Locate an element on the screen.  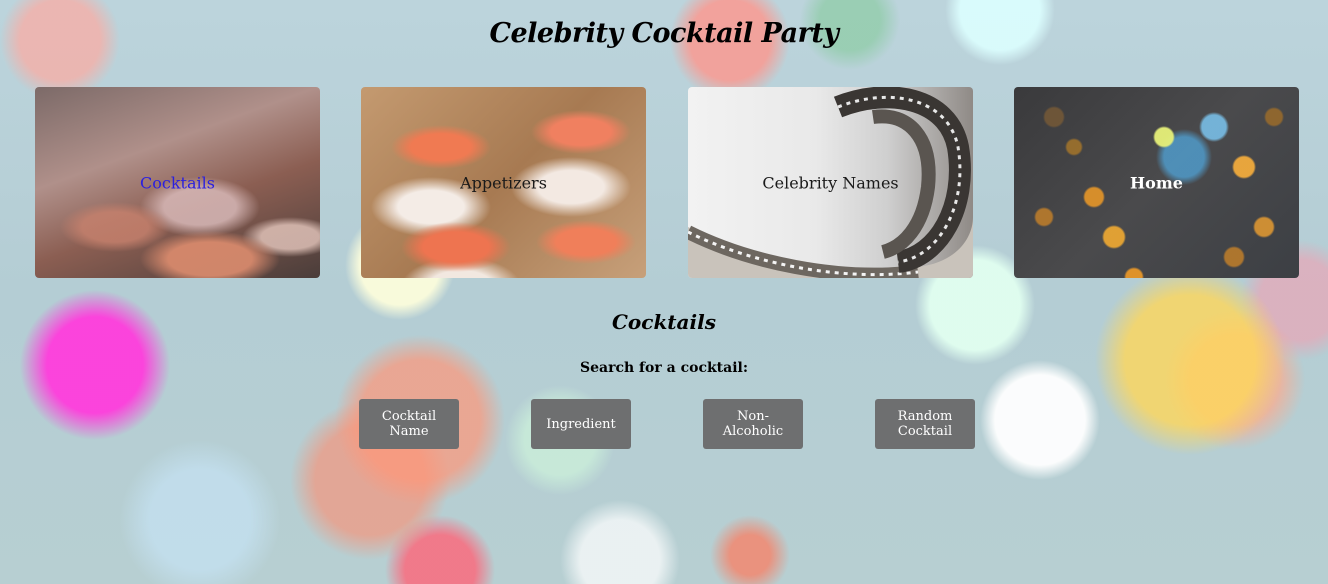
nav-card-home: Home is located at coordinates (1156, 182).